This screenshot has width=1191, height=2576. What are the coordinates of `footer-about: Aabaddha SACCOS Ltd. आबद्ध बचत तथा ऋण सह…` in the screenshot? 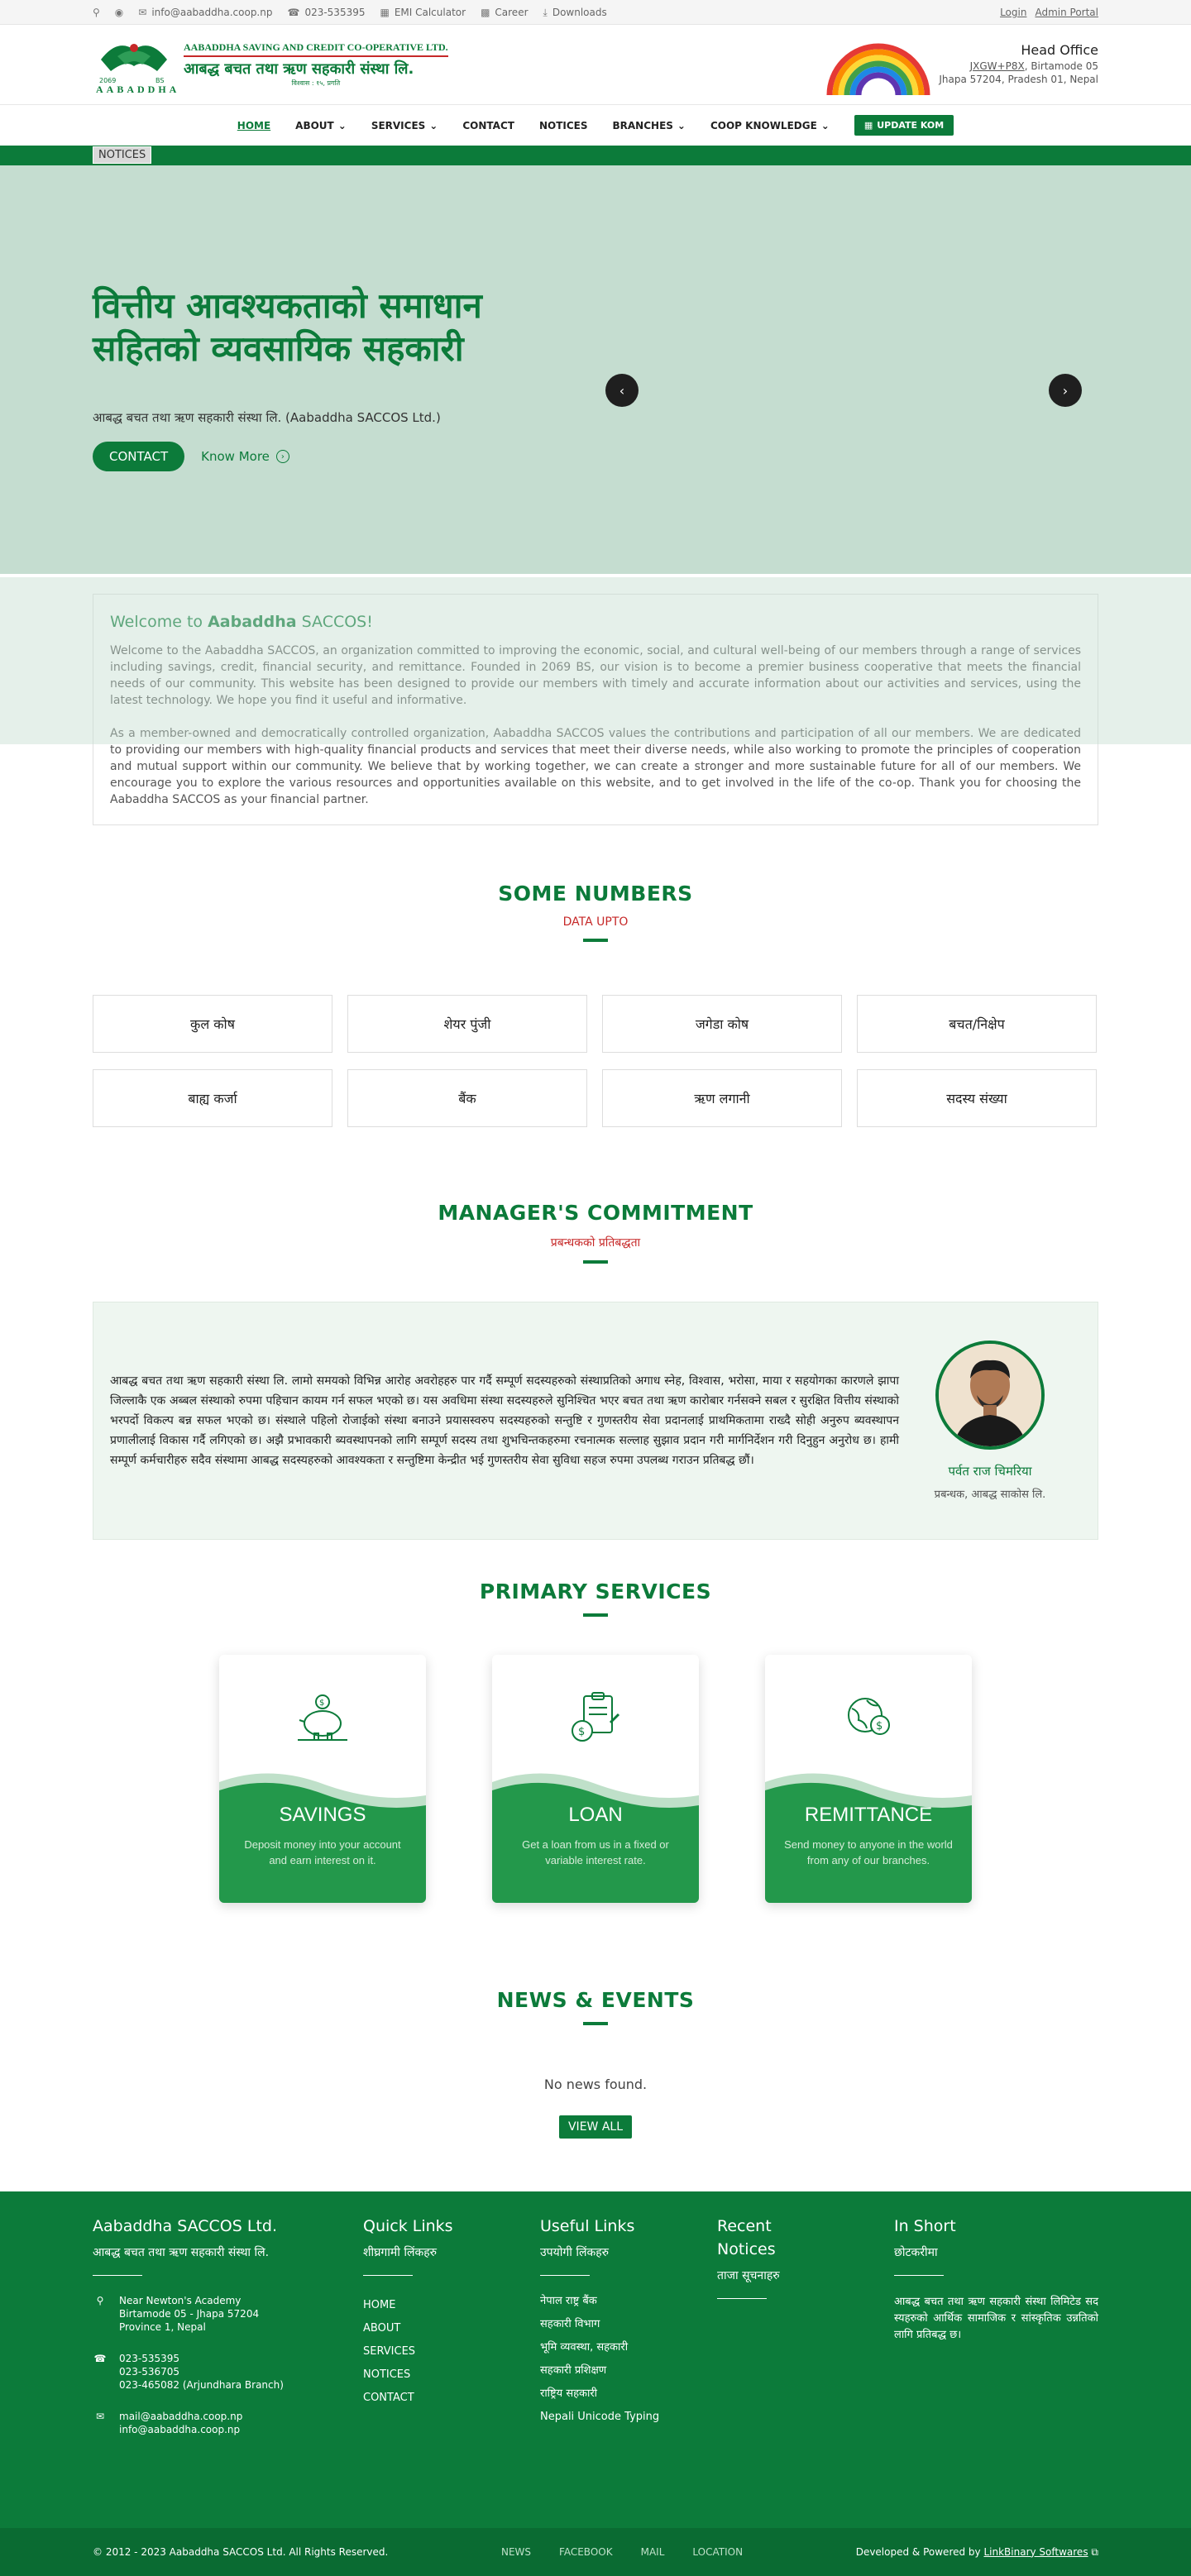 It's located at (228, 2334).